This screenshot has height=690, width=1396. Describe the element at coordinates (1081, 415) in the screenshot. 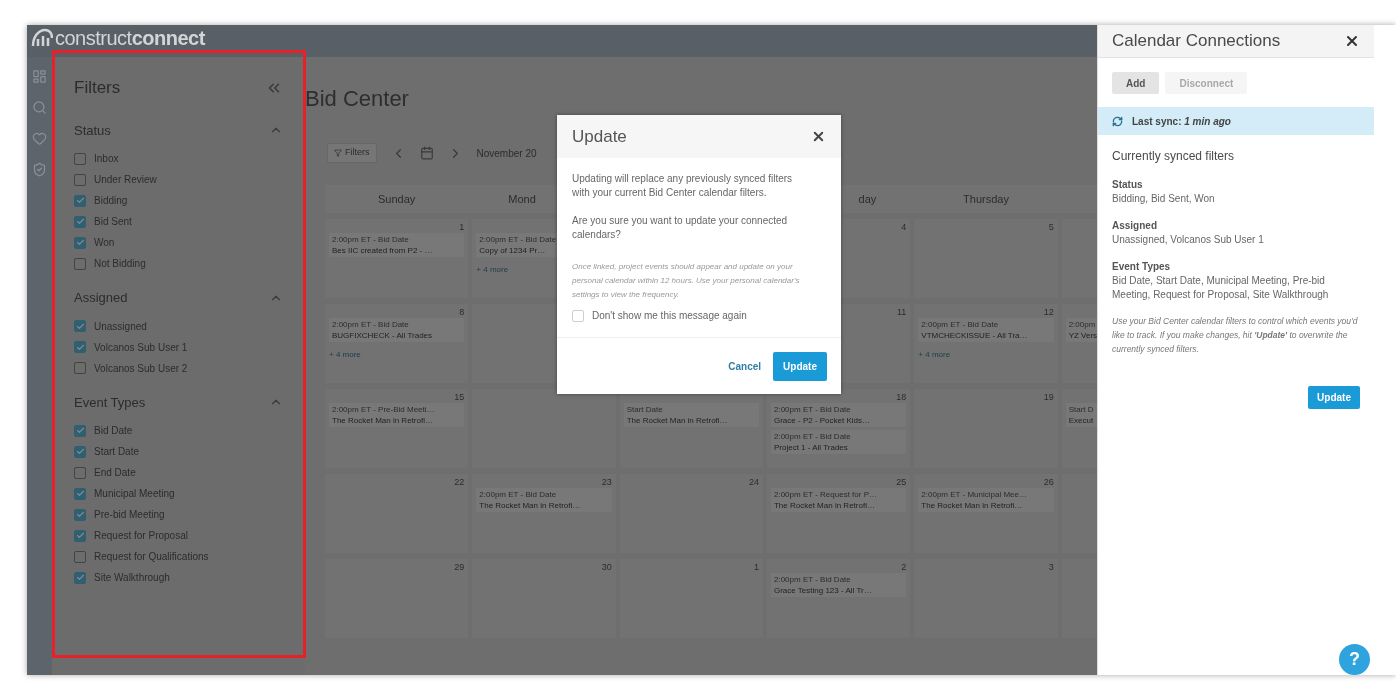

I see `calendar-event: Start D Execut` at that location.